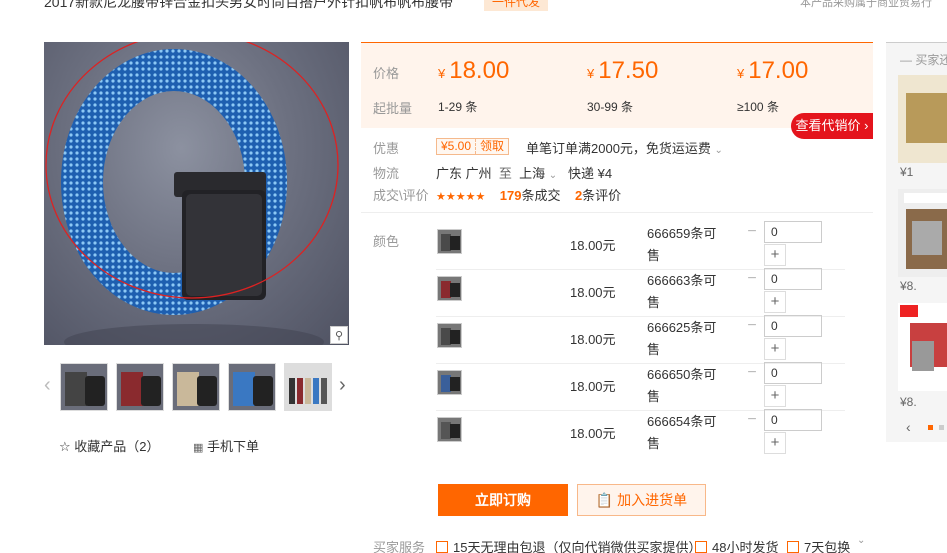 This screenshot has height=553, width=947. I want to click on color-label: 颜色, so click(386, 241).